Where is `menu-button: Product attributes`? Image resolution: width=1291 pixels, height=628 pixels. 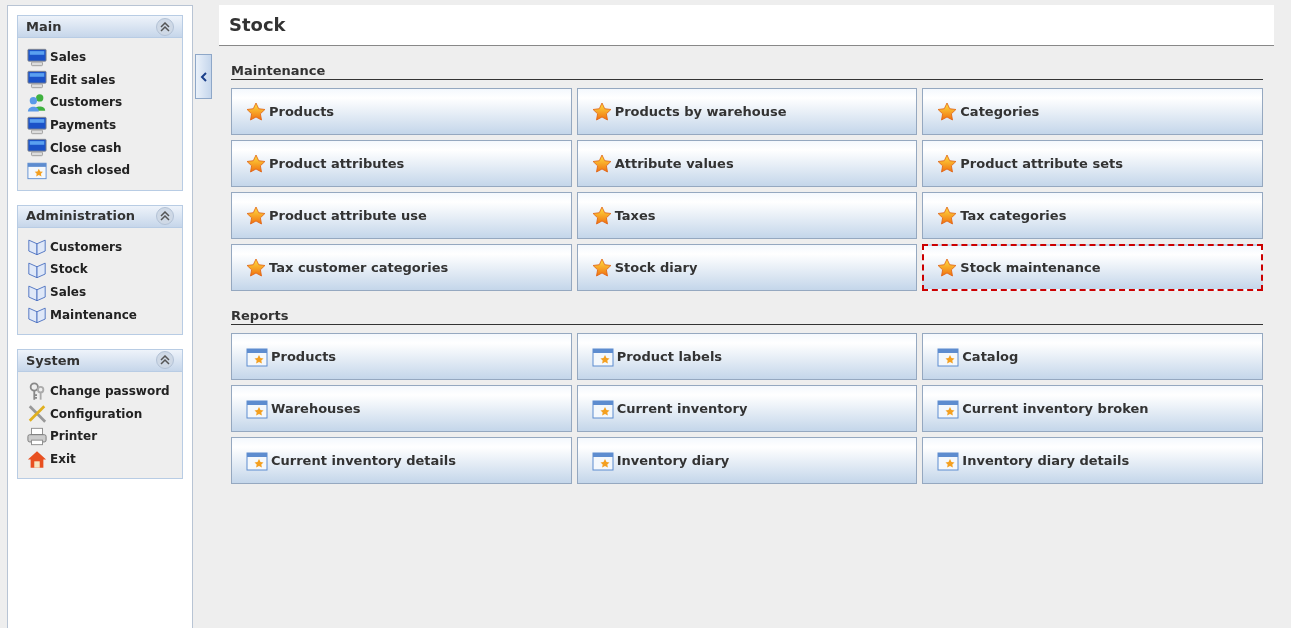
menu-button: Product attributes is located at coordinates (401, 163).